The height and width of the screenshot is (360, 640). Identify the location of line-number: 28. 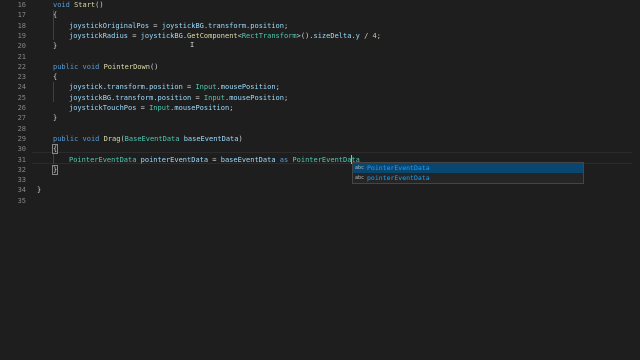
(21, 128).